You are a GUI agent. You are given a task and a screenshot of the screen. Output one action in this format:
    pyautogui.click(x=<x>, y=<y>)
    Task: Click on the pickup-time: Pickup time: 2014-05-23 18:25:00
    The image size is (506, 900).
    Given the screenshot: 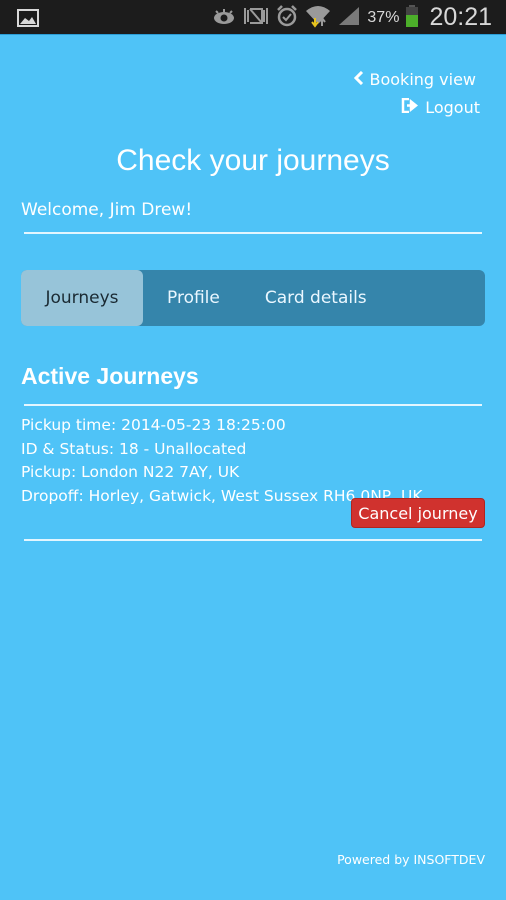 What is the action you would take?
    pyautogui.click(x=153, y=425)
    